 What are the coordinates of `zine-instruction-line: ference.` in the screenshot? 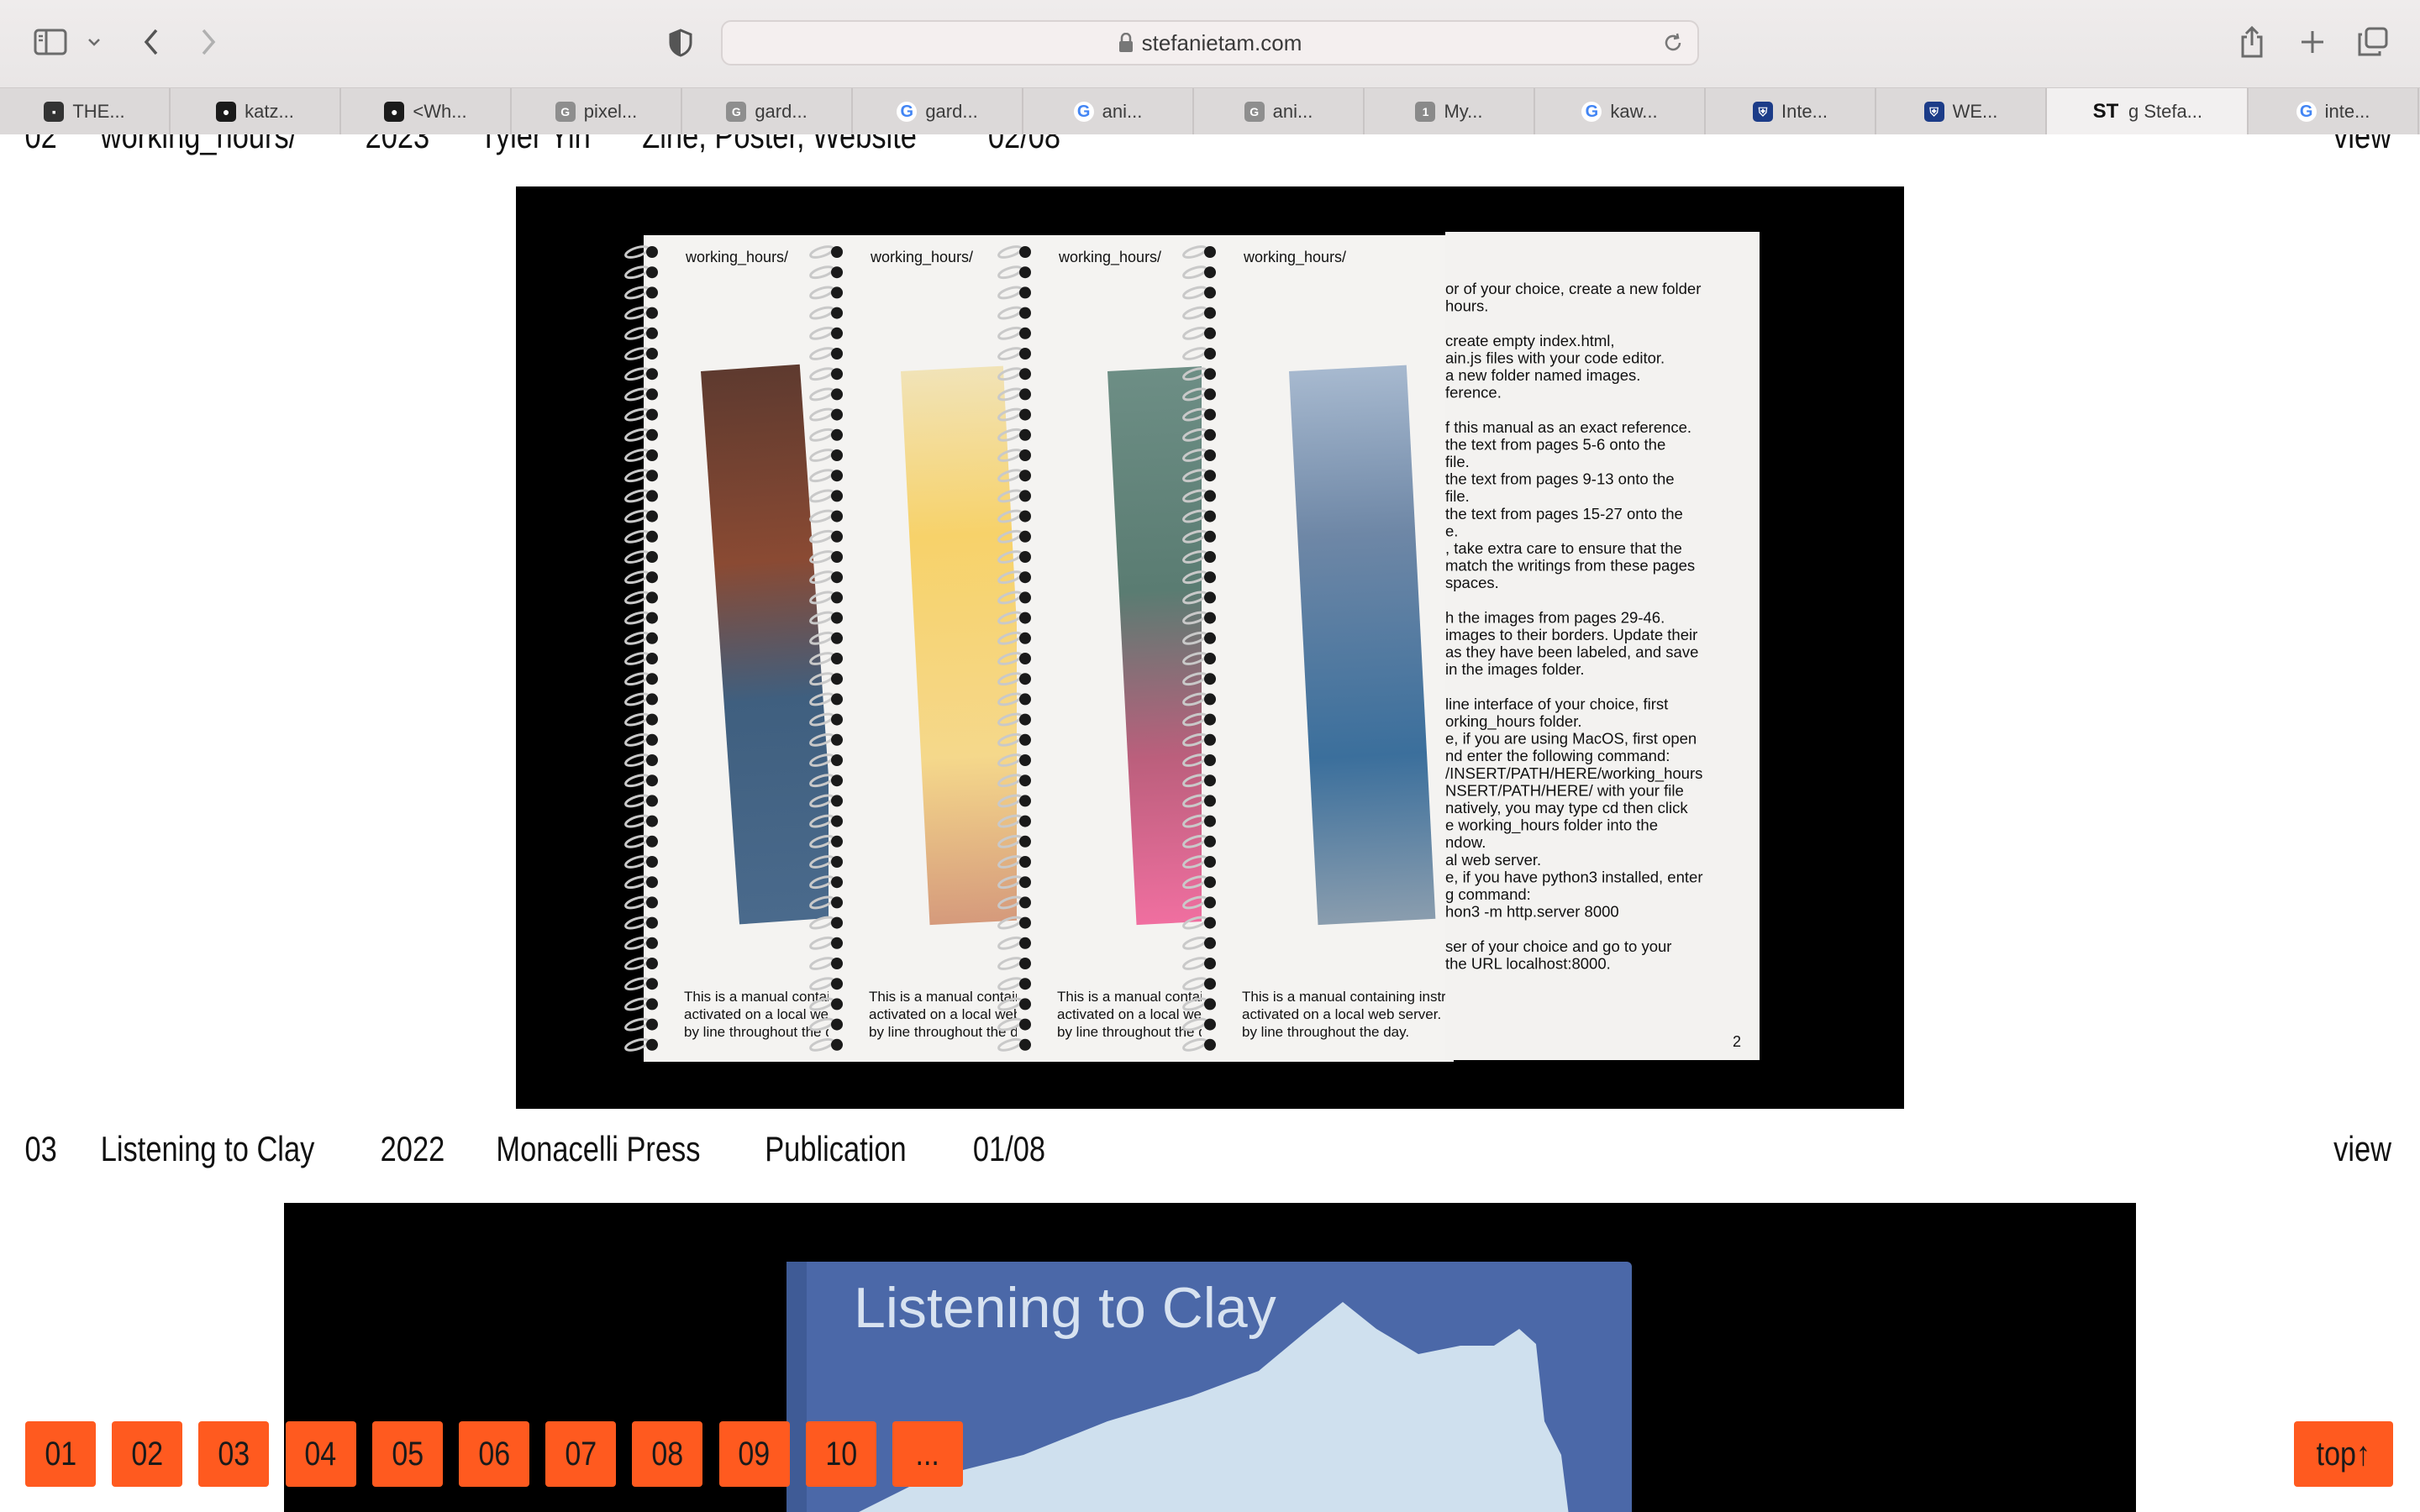 It's located at (1473, 393).